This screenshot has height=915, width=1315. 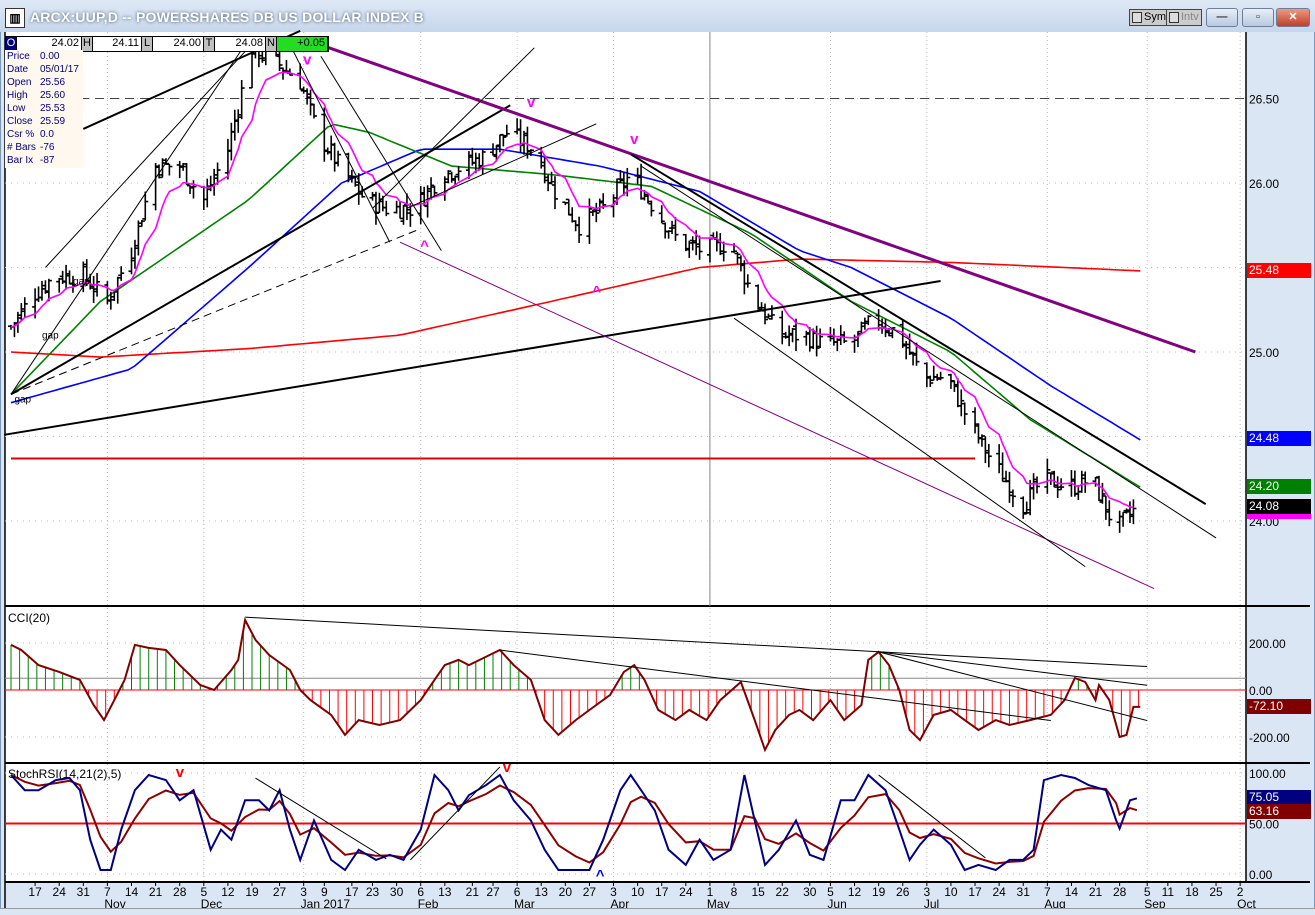 I want to click on x-tick-label: 25, so click(x=1216, y=892).